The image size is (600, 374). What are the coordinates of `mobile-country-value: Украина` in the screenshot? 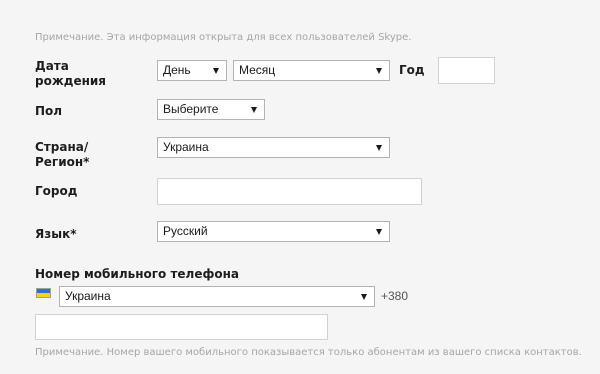 It's located at (88, 296).